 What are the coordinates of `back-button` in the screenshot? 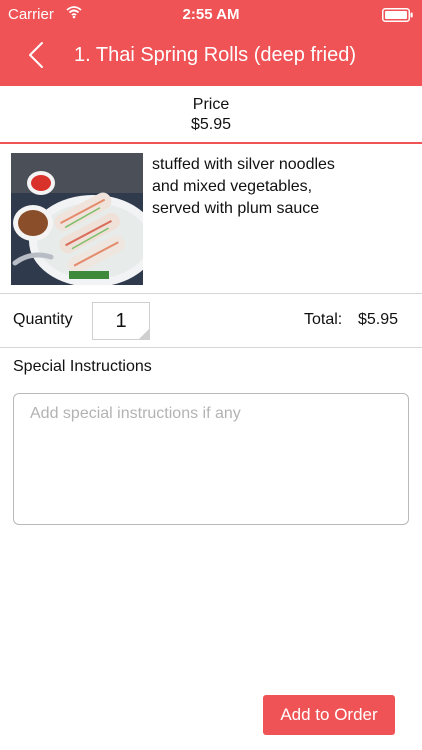 It's located at (37, 55).